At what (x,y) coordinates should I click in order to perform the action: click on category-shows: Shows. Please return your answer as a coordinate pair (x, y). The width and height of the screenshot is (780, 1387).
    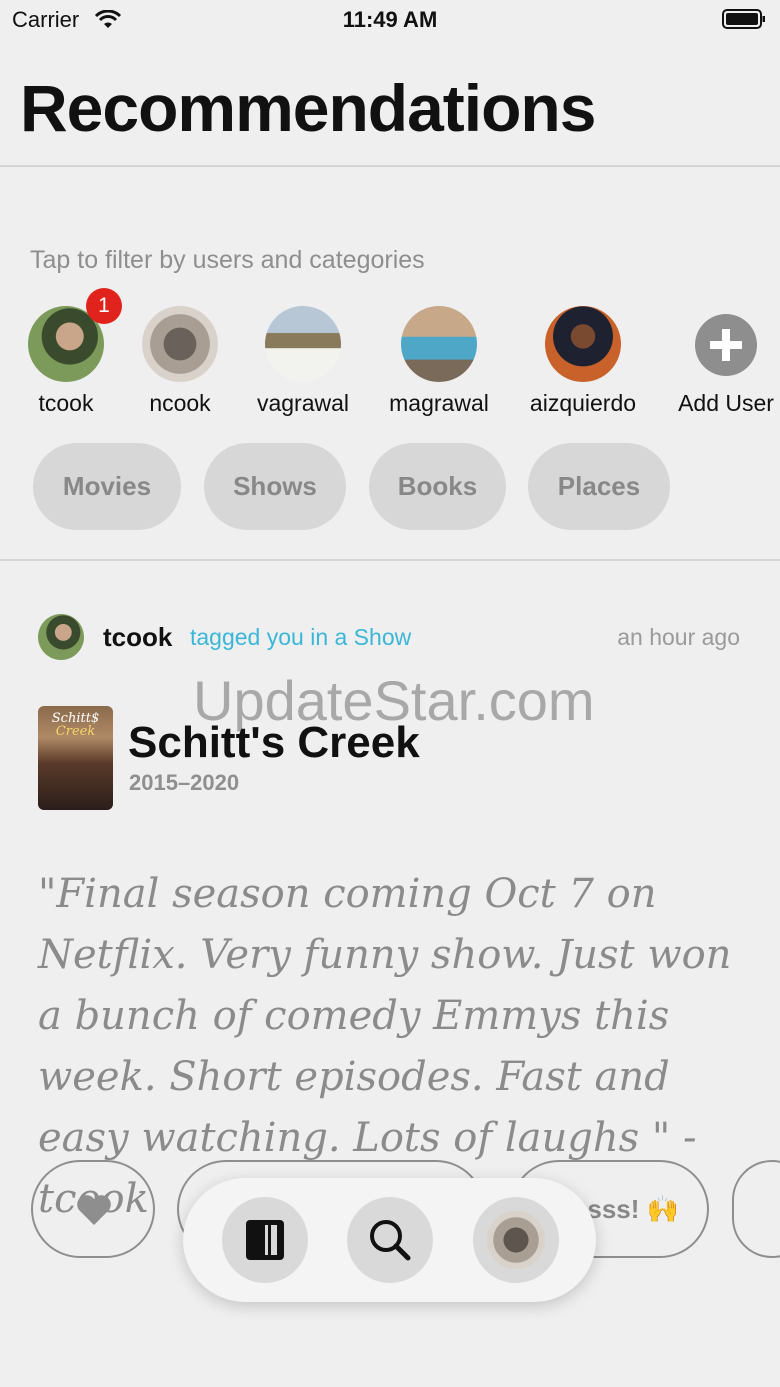
    Looking at the image, I should click on (275, 486).